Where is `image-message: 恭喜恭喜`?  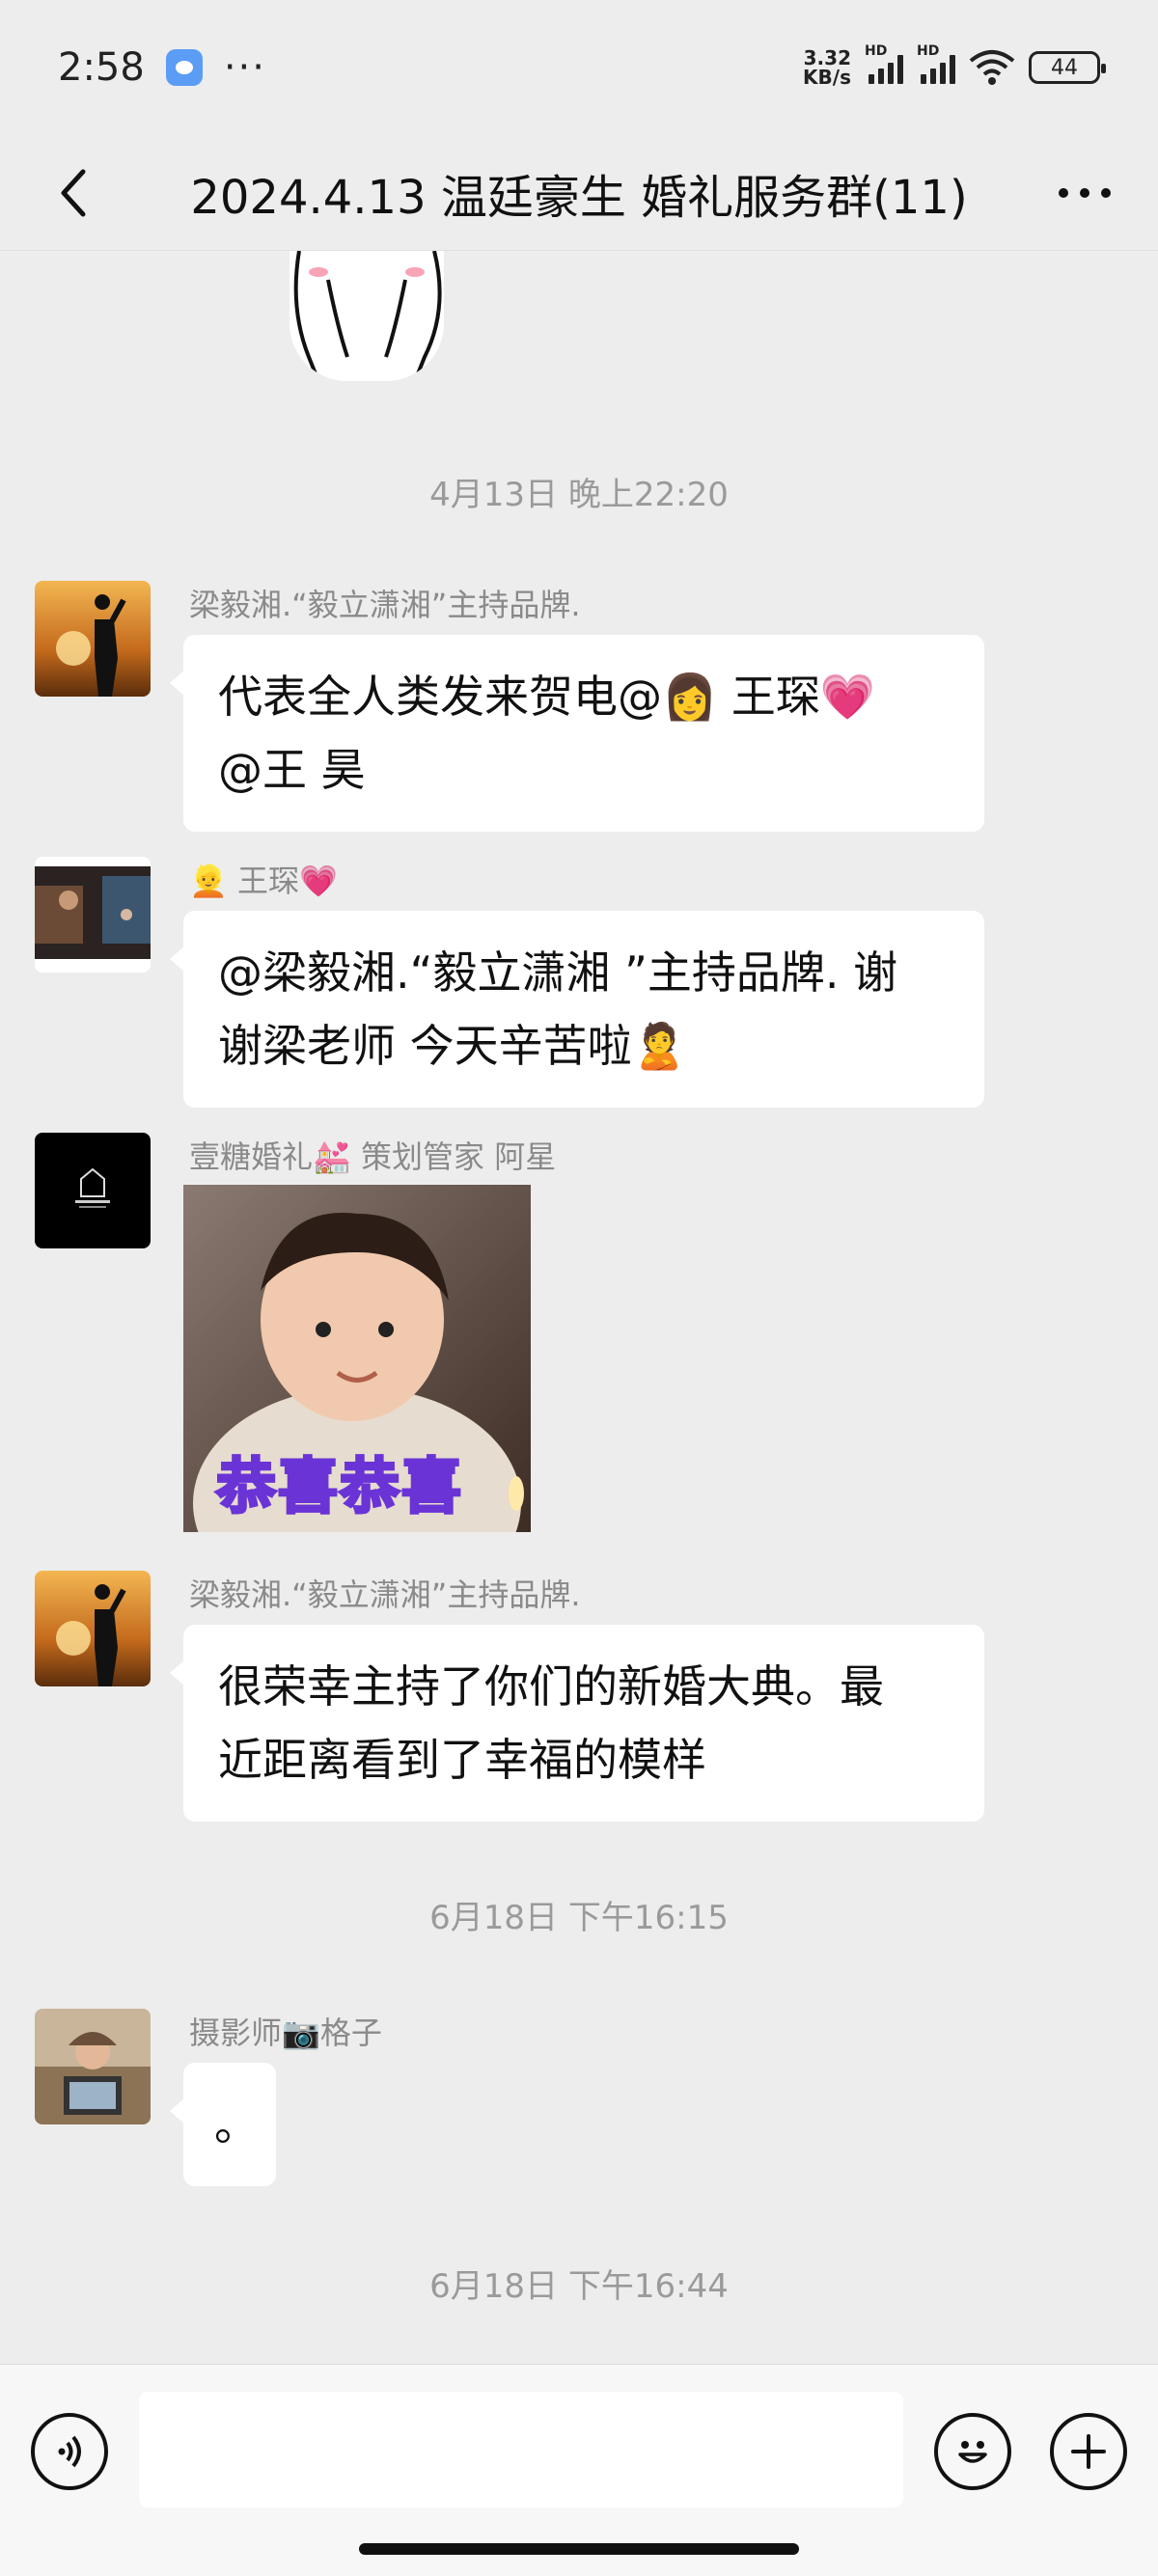
image-message: 恭喜恭喜 is located at coordinates (357, 1359).